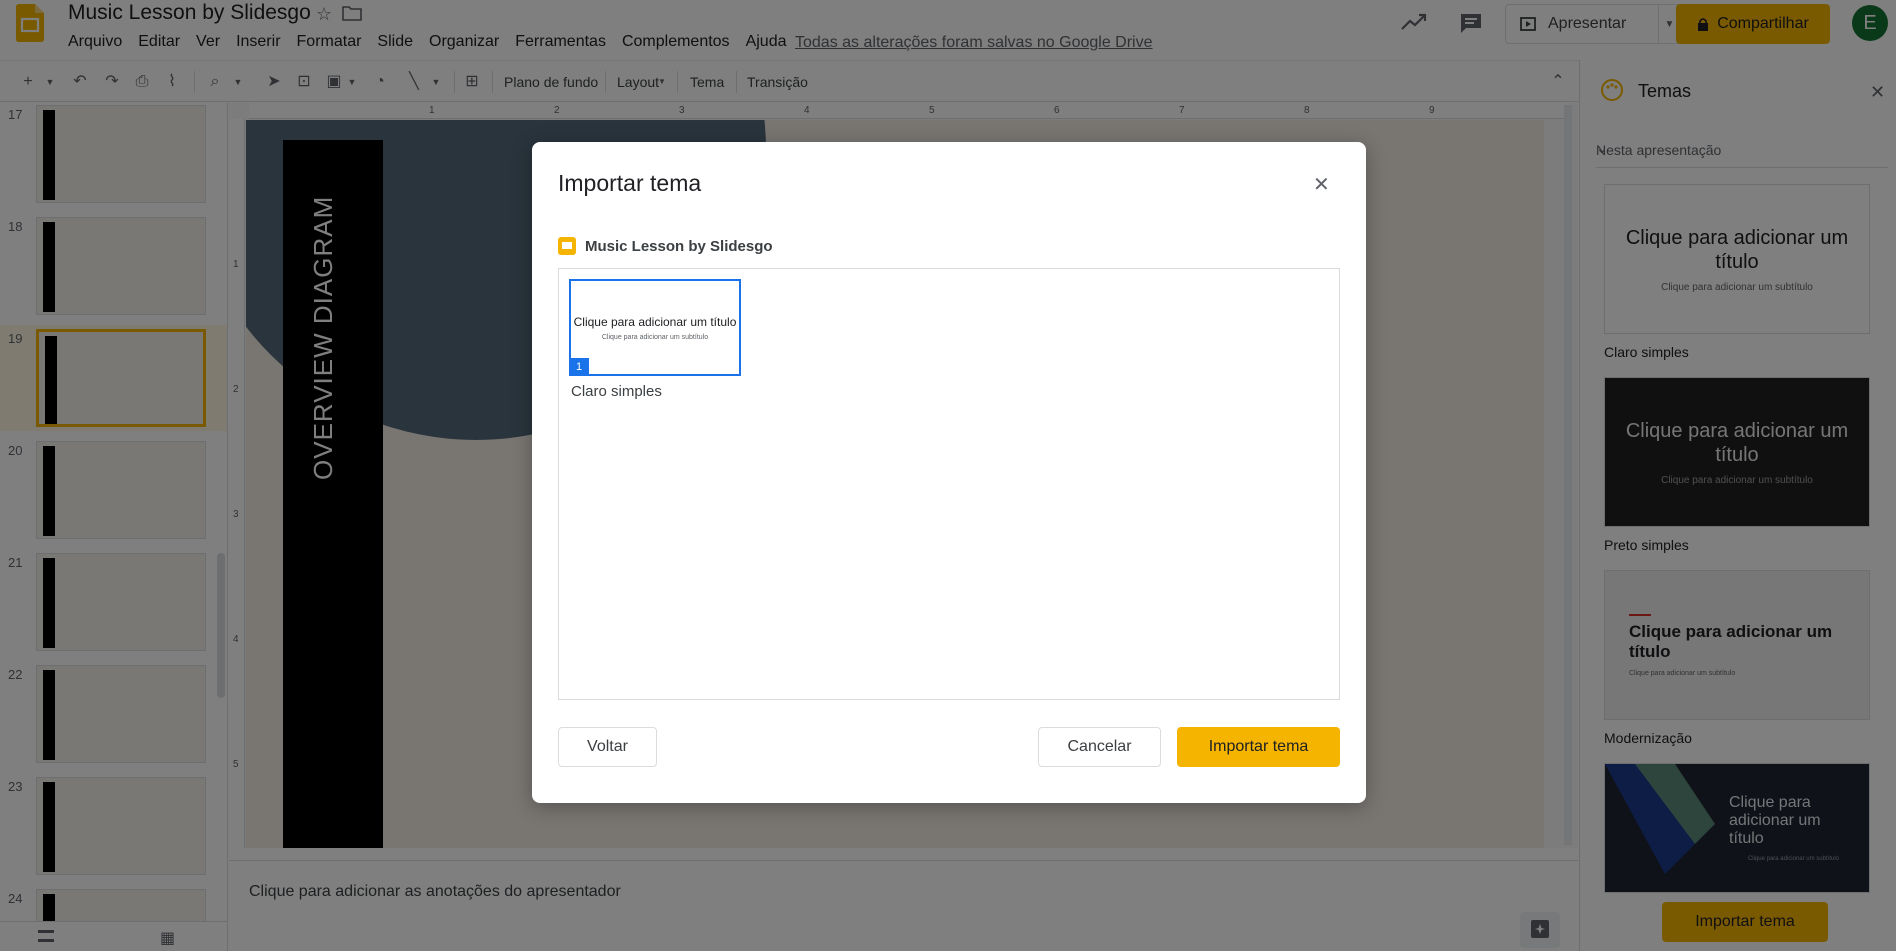 This screenshot has height=951, width=1896. I want to click on slides-file-icon, so click(567, 246).